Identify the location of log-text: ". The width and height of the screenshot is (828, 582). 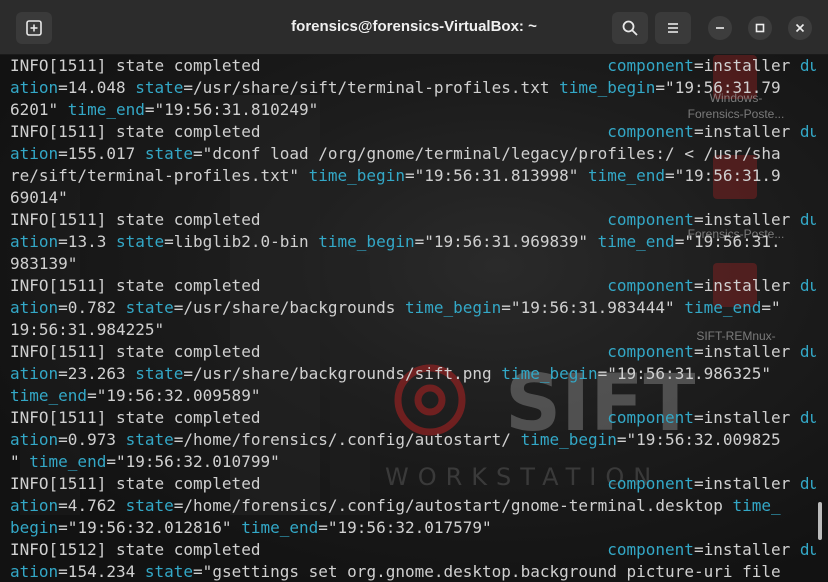
(20, 461).